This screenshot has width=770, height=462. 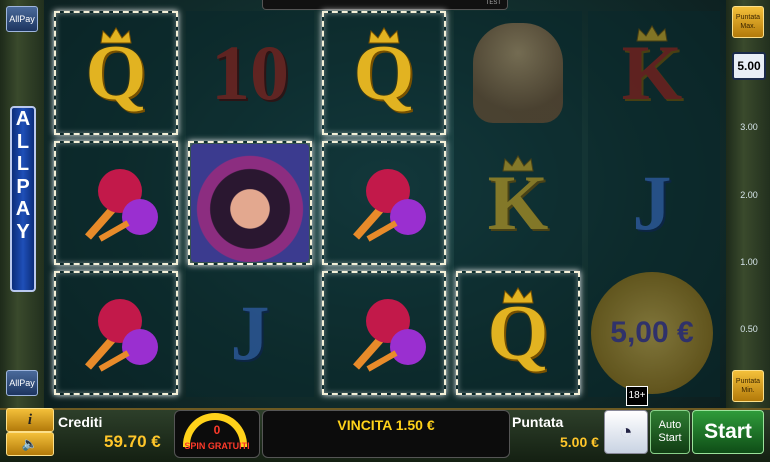 What do you see at coordinates (748, 386) in the screenshot?
I see `min-bet-button: Puntata Min.` at bounding box center [748, 386].